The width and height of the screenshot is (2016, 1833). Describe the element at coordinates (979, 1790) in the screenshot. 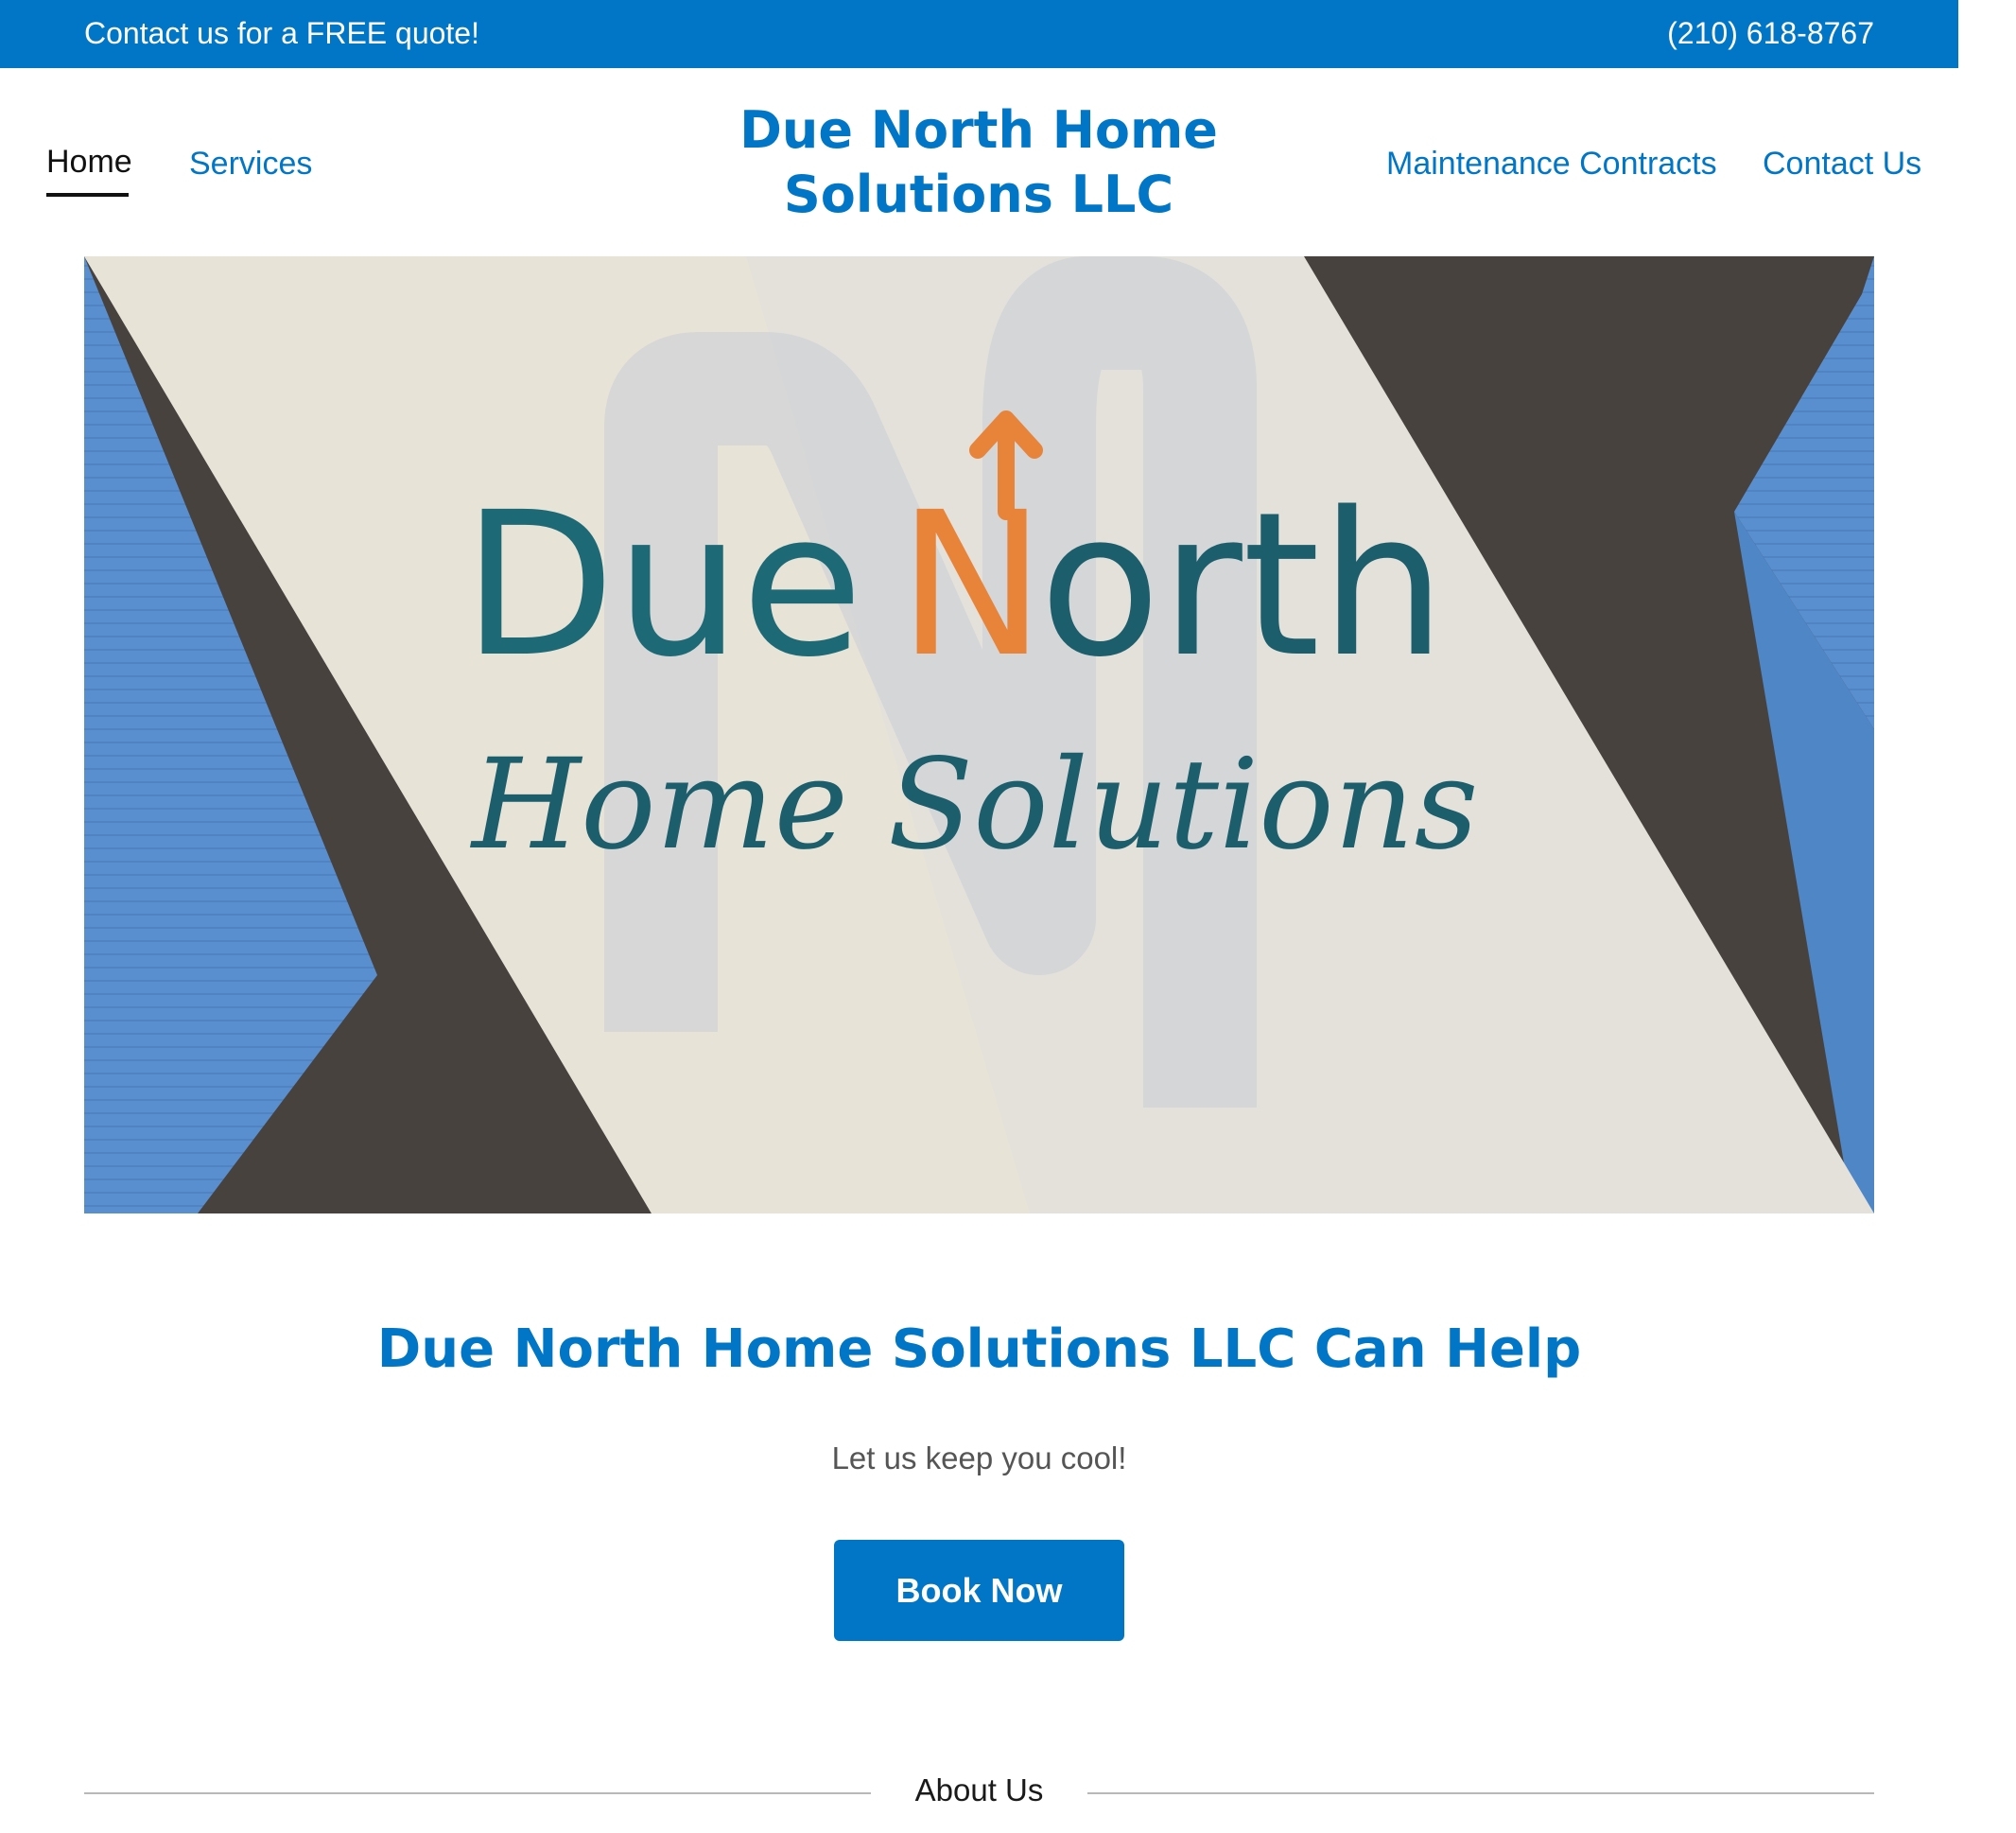

I see `about-us-heading: About Us` at that location.